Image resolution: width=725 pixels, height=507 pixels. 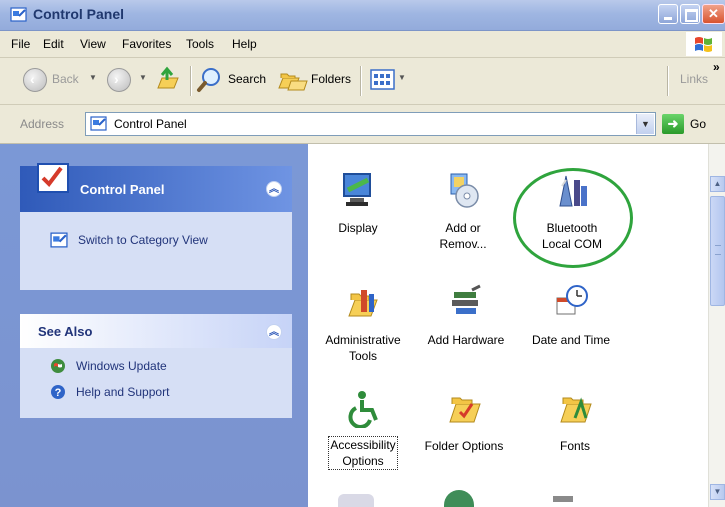 I want to click on views-dropdown-caret-icon: ▼, so click(x=402, y=77).